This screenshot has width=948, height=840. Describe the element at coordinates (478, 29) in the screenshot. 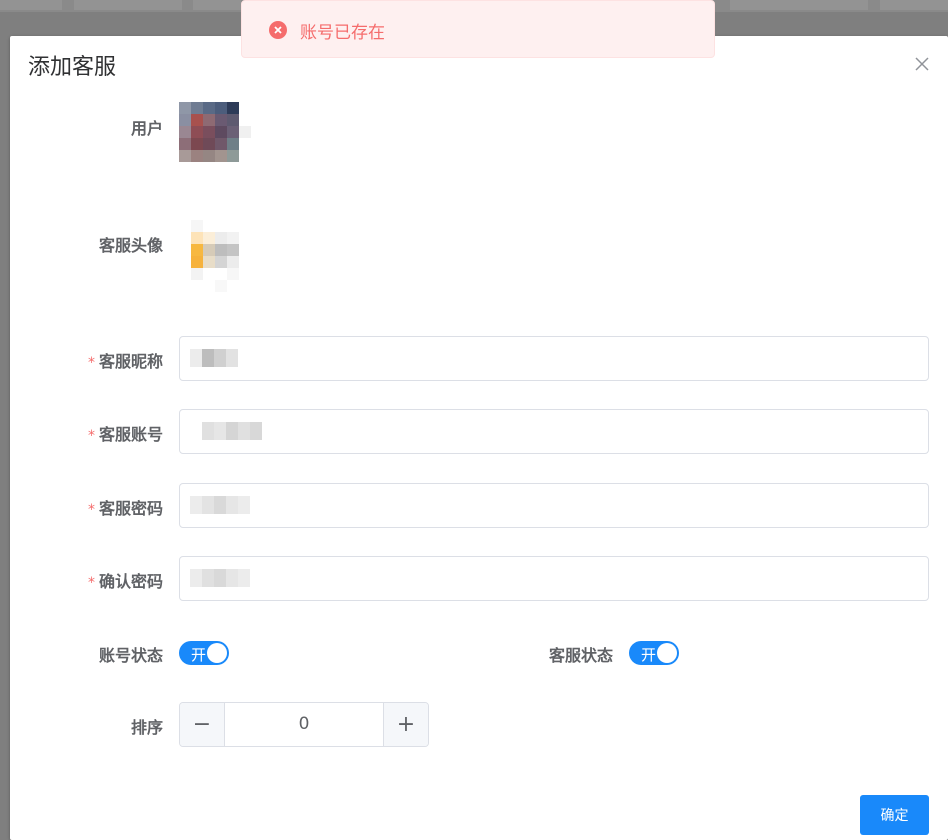

I see `error-toast: 账号已存在` at that location.